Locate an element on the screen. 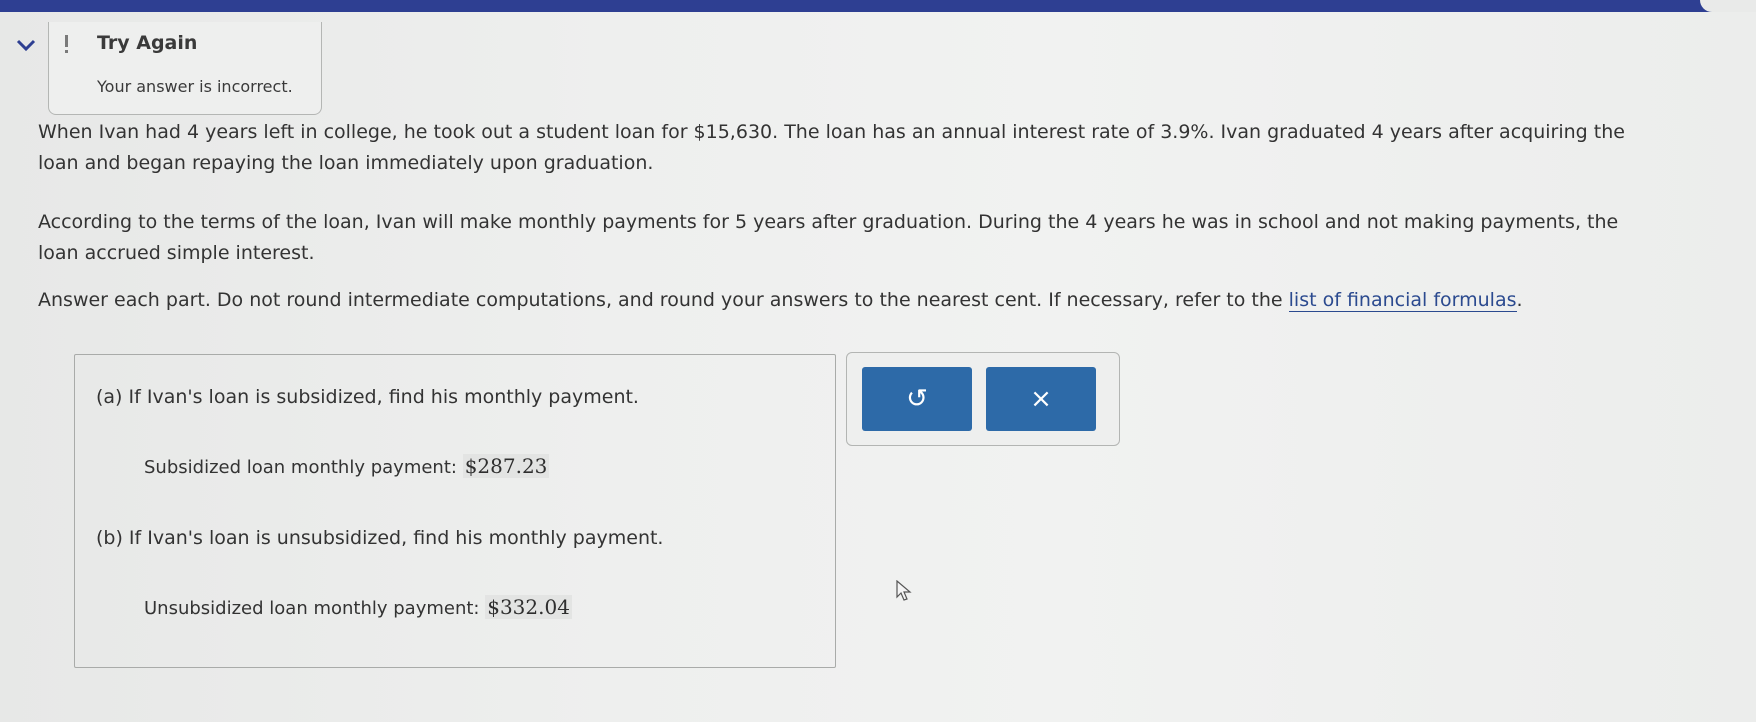 Image resolution: width=1756 pixels, height=722 pixels. close-icon: × is located at coordinates (1041, 399).